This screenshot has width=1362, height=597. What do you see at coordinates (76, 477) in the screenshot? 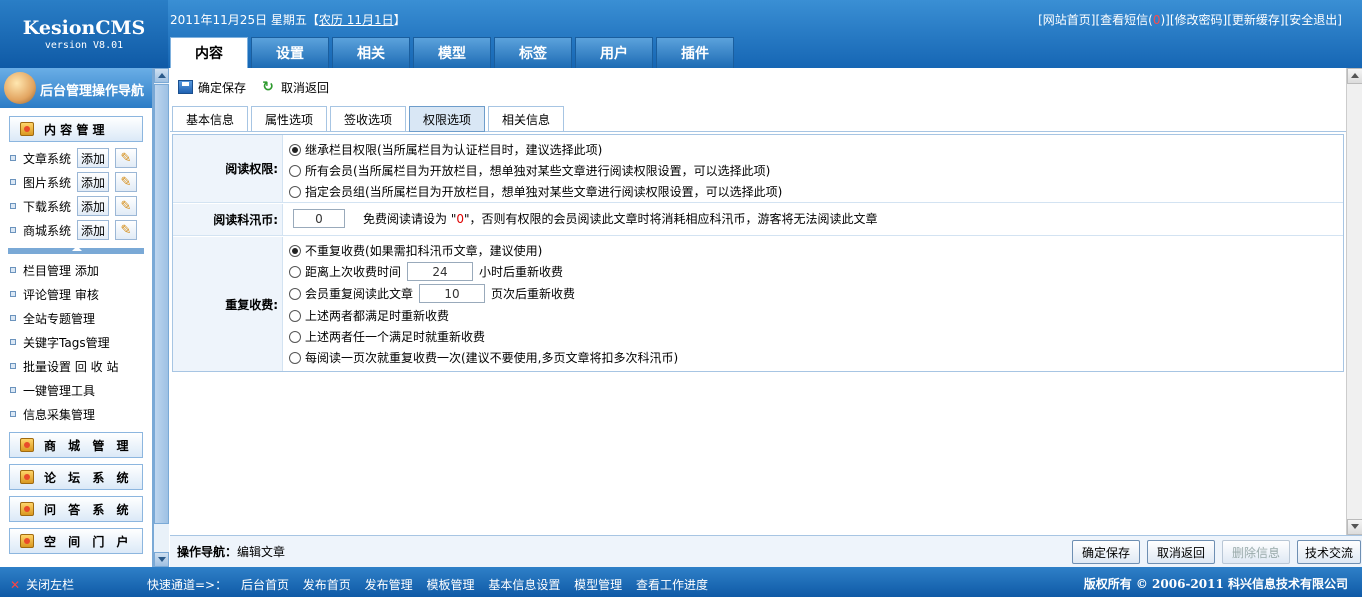
I see `sidebar-group-forum: 论 坛 系 统` at bounding box center [76, 477].